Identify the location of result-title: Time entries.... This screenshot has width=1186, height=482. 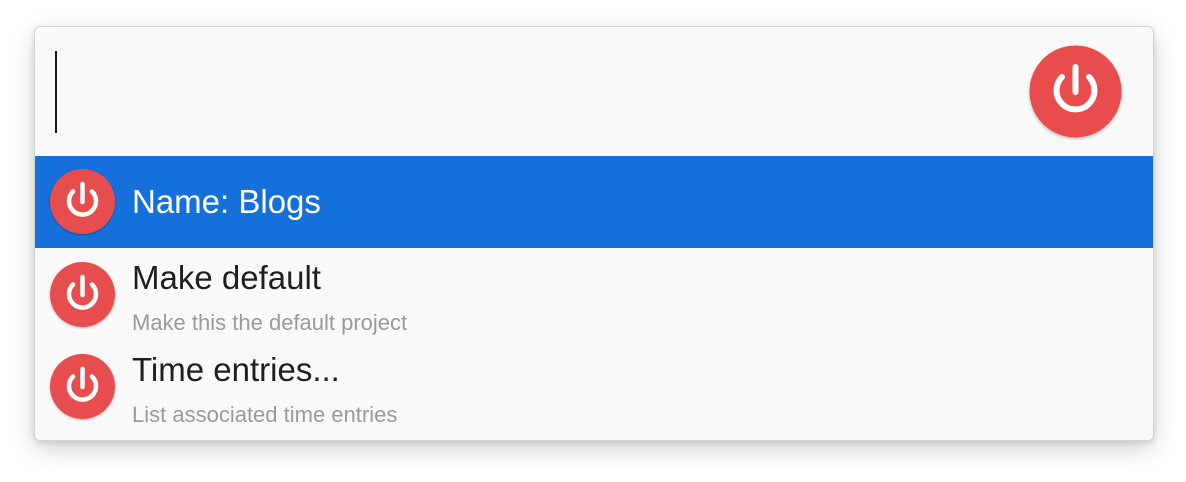
(236, 369).